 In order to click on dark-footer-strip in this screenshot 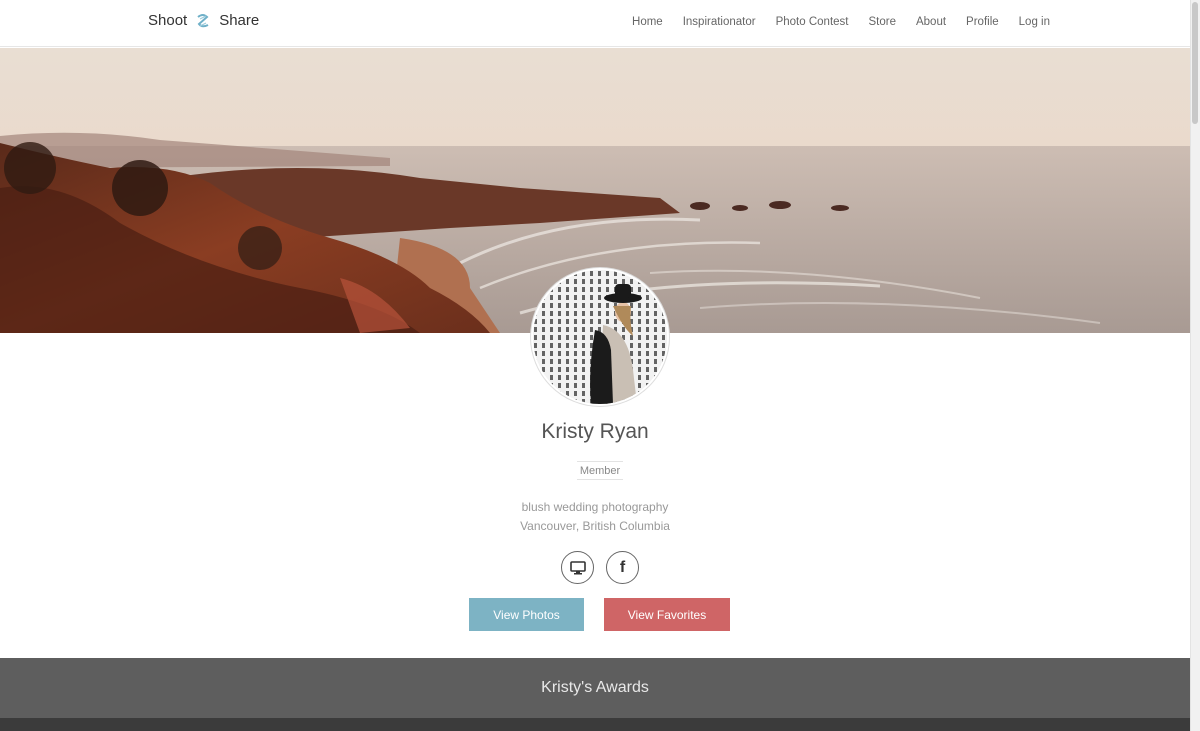, I will do `click(595, 724)`.